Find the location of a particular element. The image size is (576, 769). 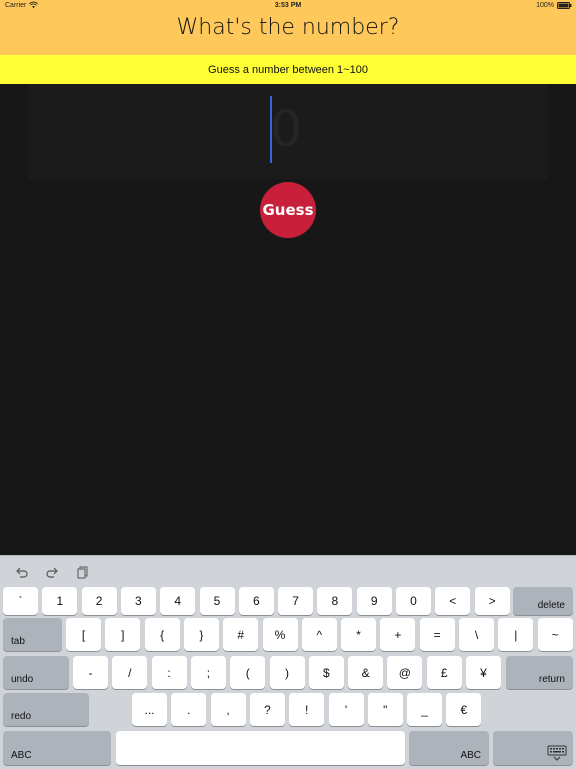

key-sym-0: [ is located at coordinates (83, 634).